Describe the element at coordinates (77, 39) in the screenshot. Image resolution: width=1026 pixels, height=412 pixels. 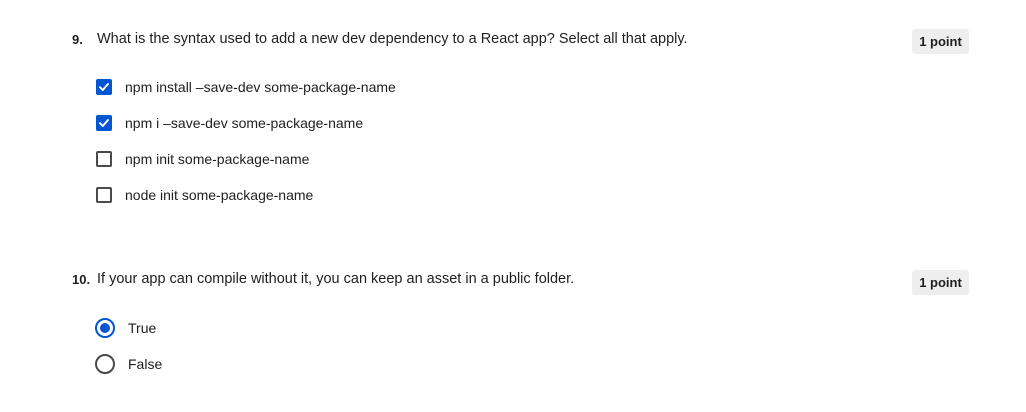
I see `question-number: 9.` at that location.